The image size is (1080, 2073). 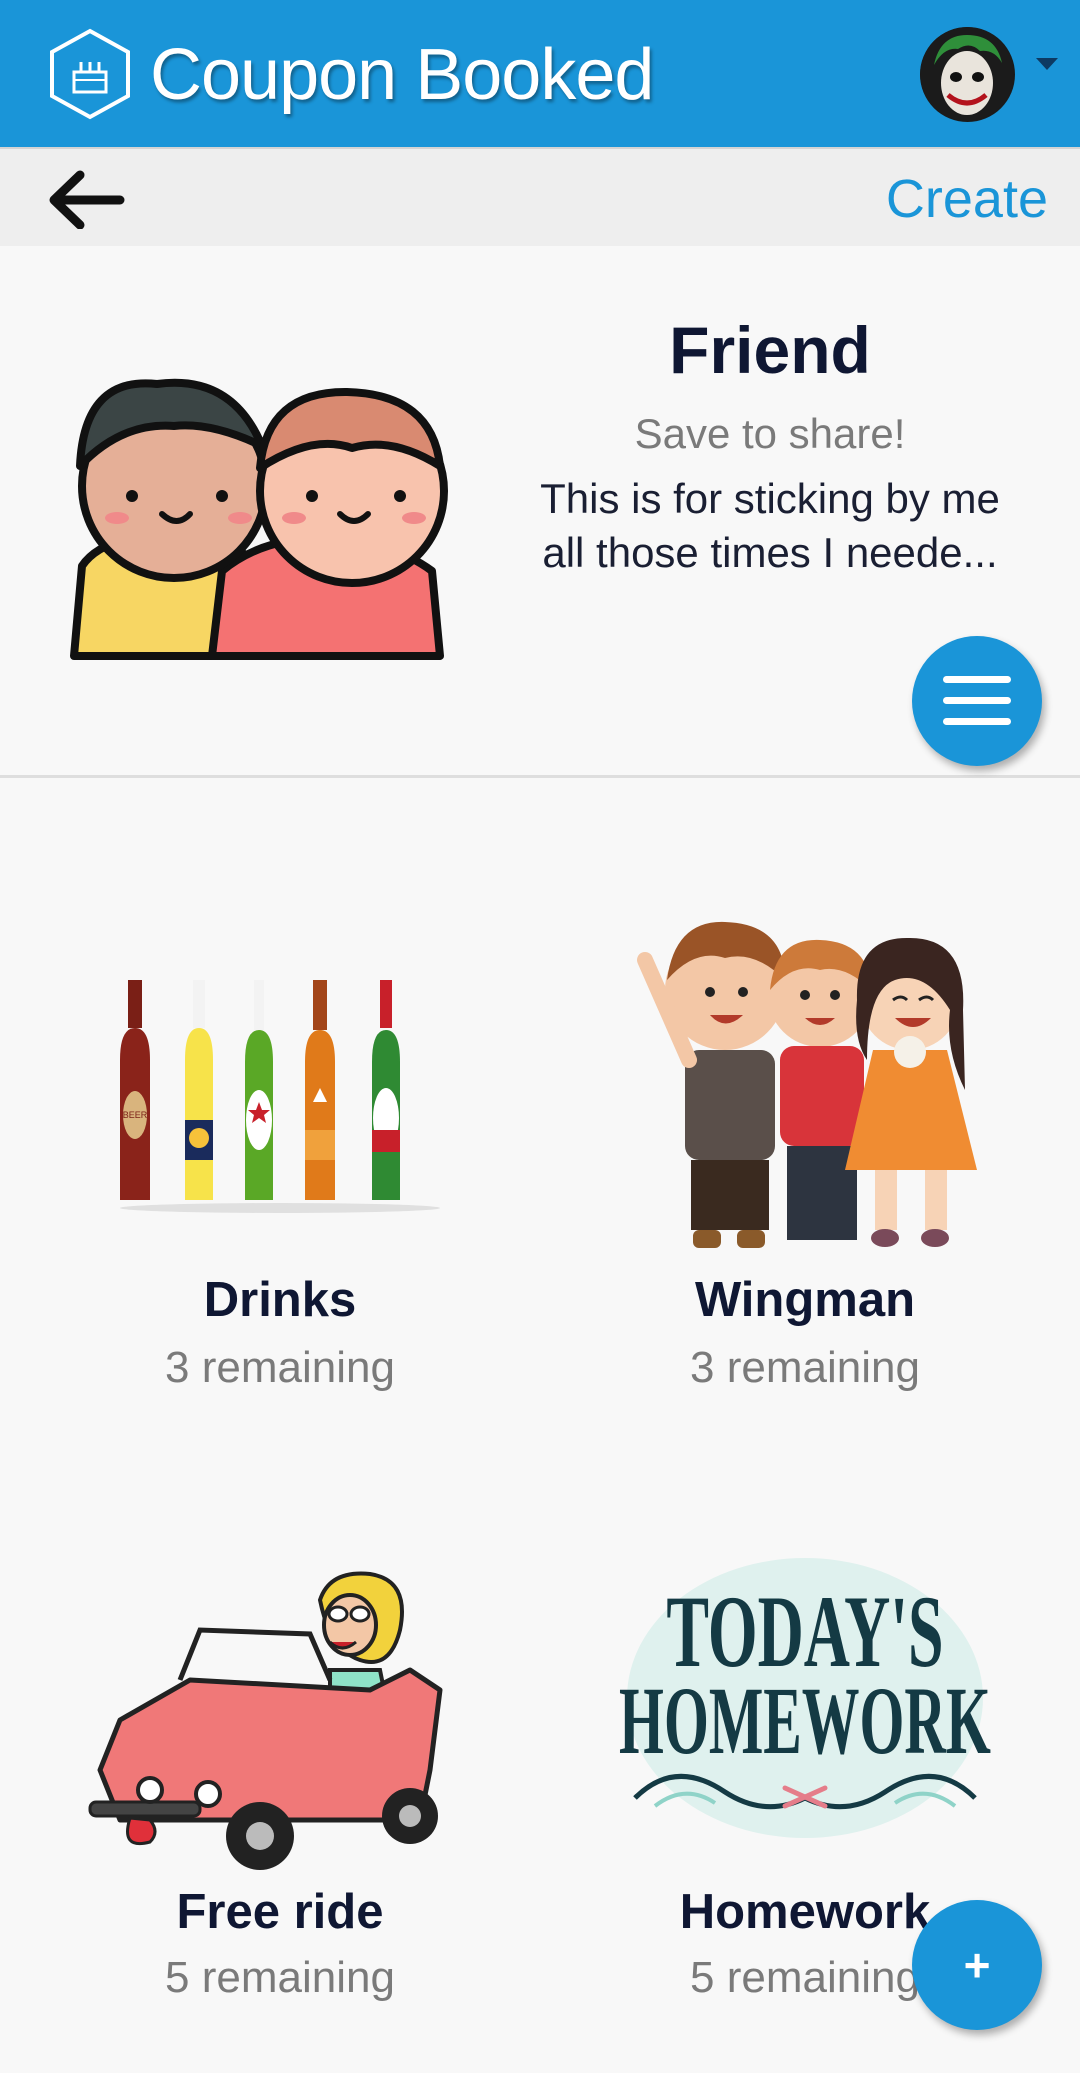 I want to click on coupon-title: Free ride, so click(x=280, y=1912).